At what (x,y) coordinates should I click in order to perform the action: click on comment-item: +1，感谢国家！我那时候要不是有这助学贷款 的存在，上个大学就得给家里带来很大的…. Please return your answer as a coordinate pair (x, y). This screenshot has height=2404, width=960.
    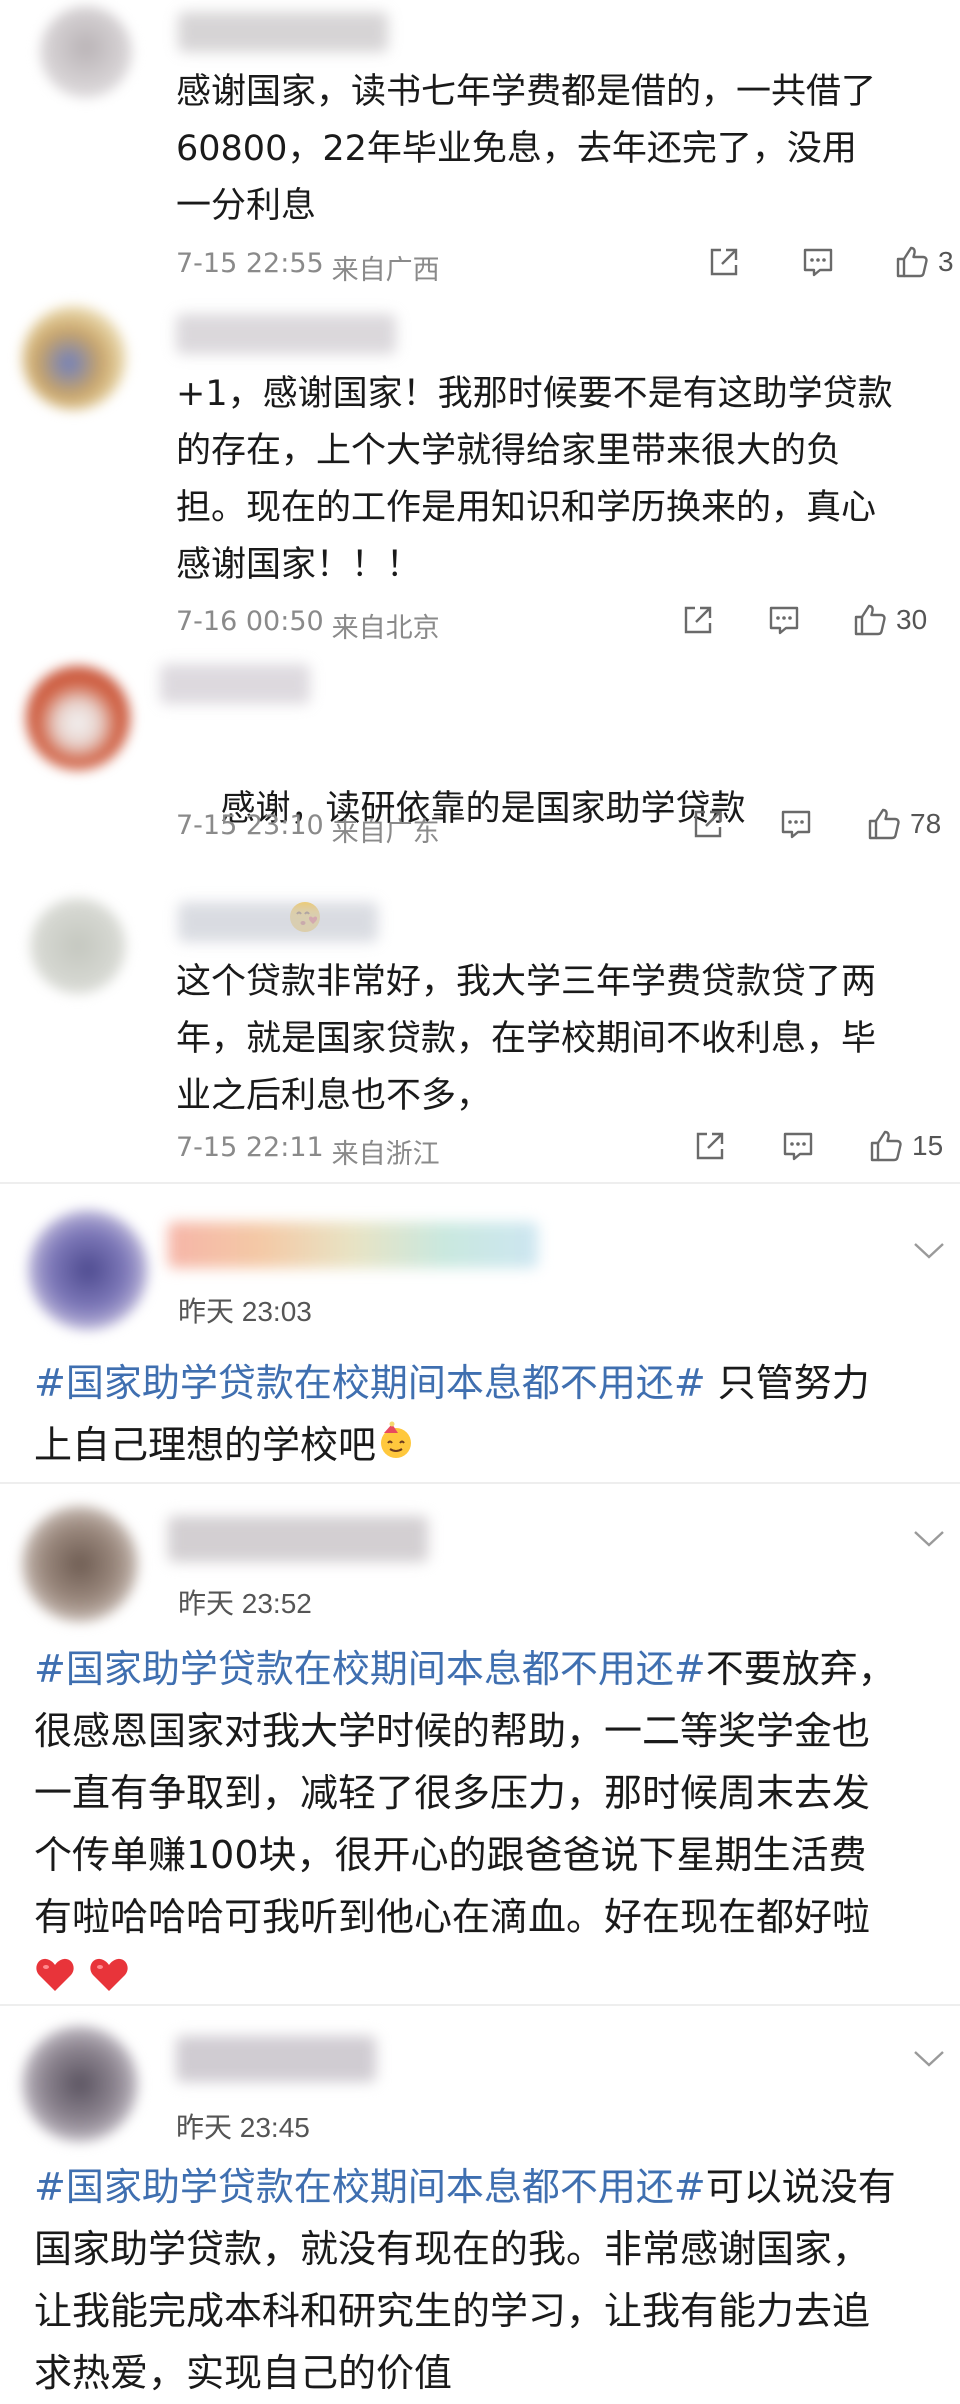
    Looking at the image, I should click on (480, 480).